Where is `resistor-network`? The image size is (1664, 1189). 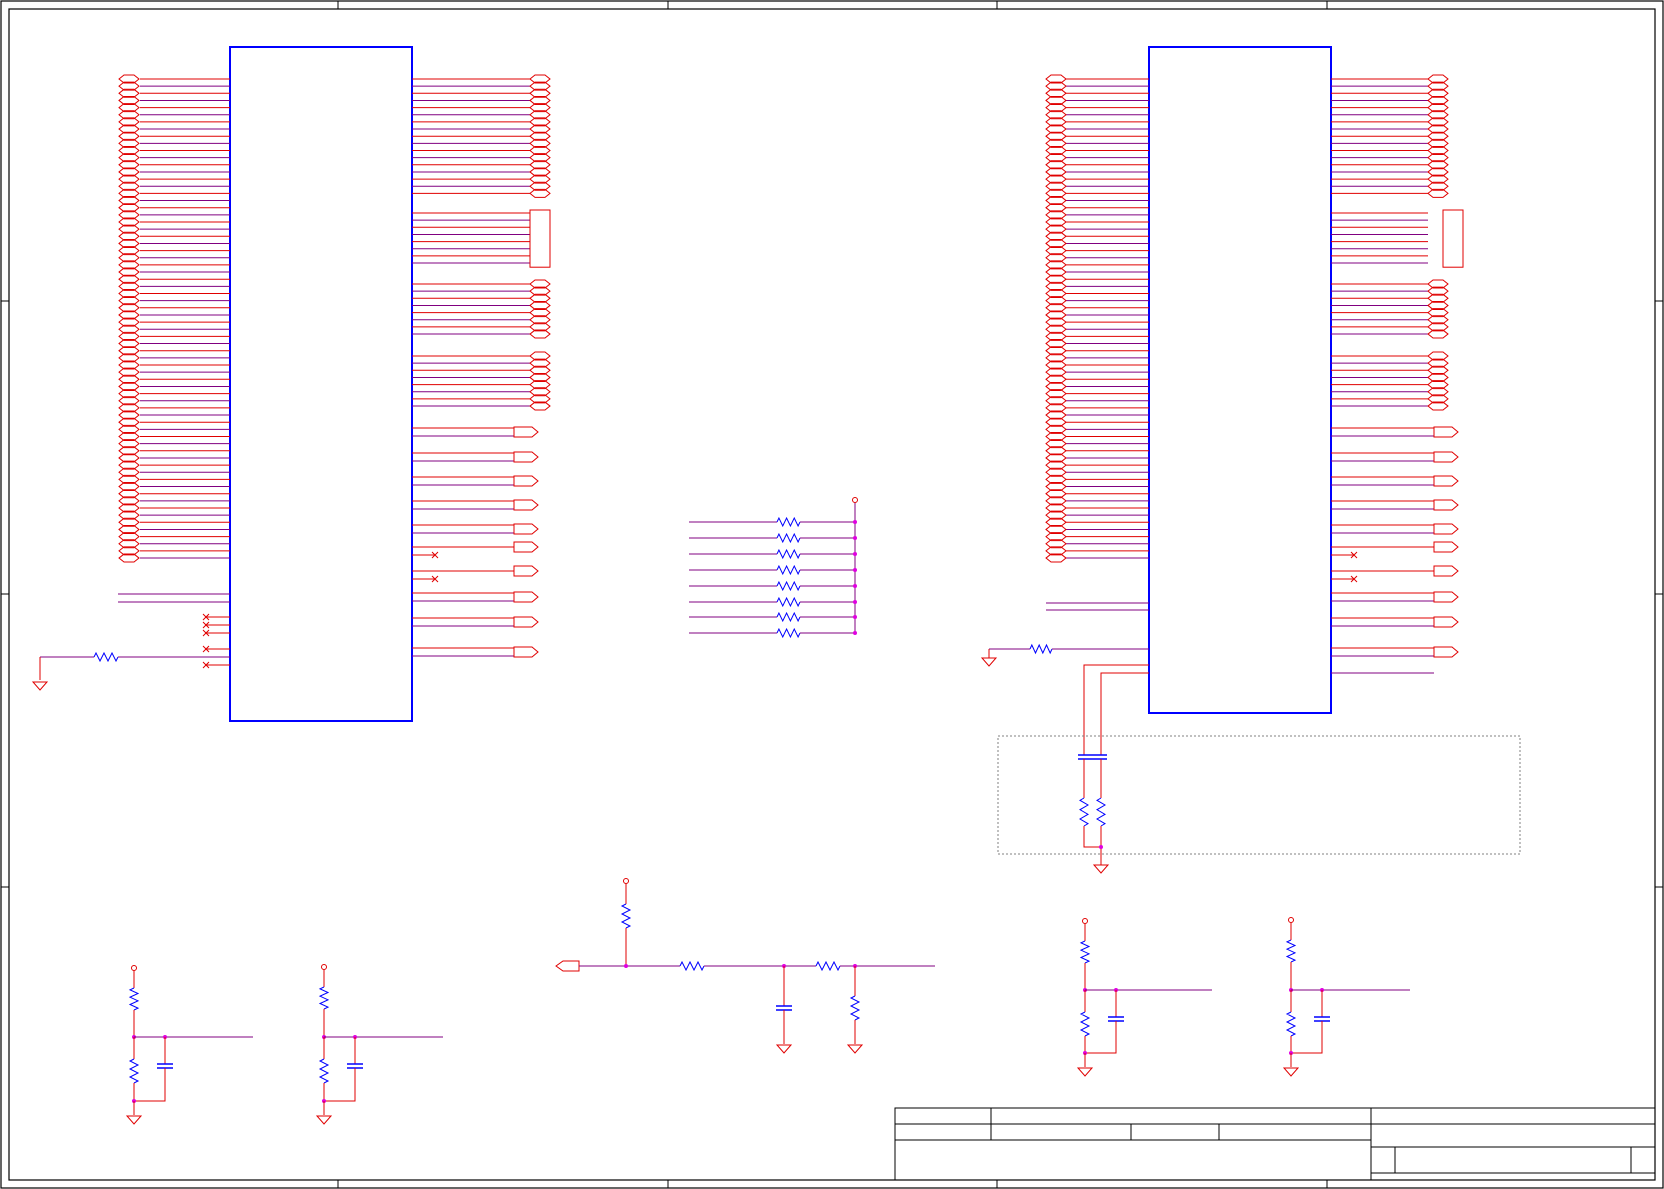 resistor-network is located at coordinates (773, 568).